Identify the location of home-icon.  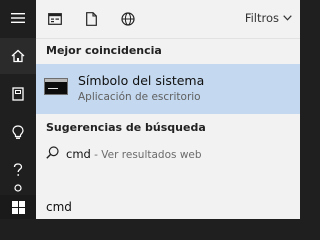
(18, 56).